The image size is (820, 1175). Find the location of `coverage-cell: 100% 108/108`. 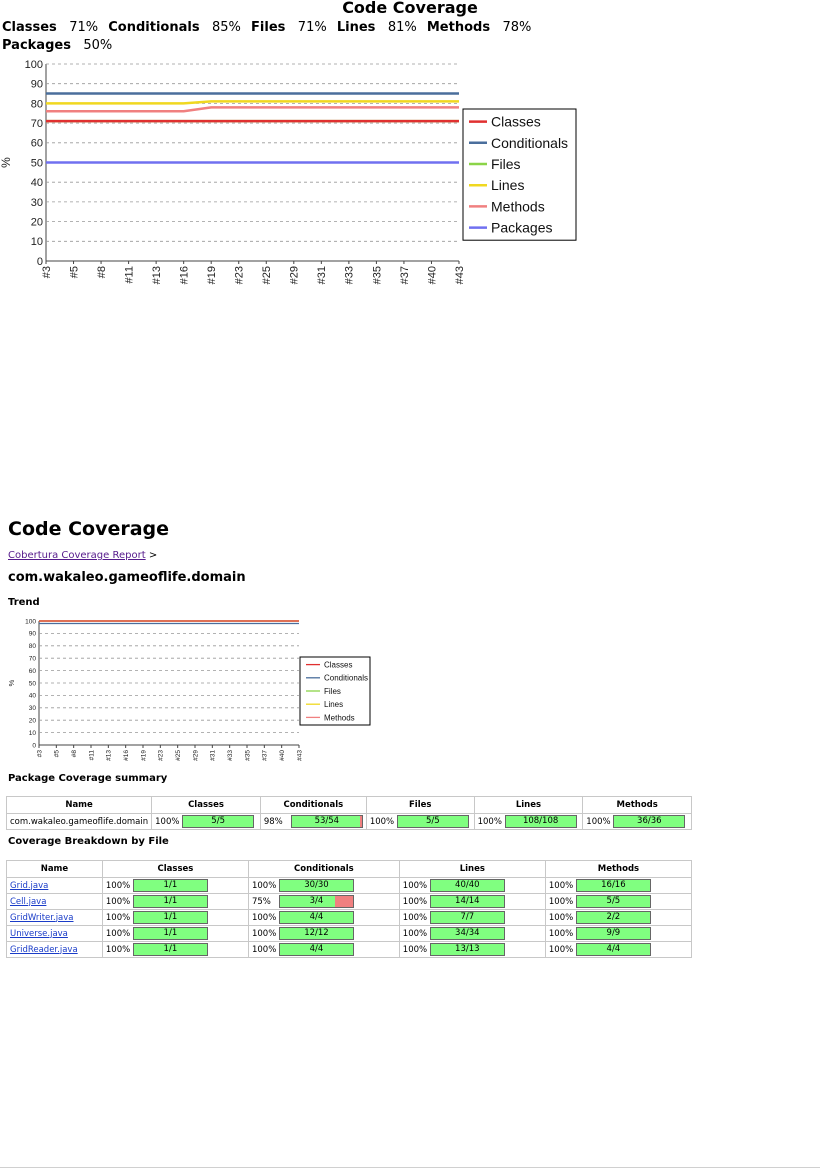

coverage-cell: 100% 108/108 is located at coordinates (528, 821).